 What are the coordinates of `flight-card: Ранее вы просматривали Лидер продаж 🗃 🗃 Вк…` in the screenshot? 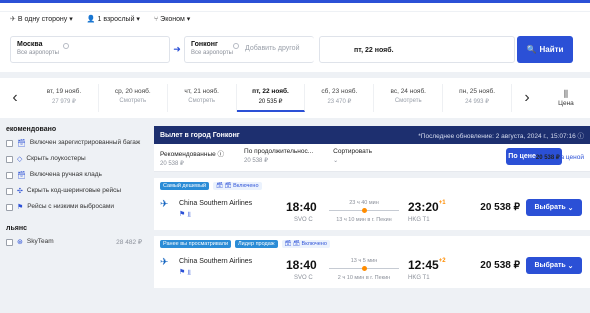 It's located at (372, 262).